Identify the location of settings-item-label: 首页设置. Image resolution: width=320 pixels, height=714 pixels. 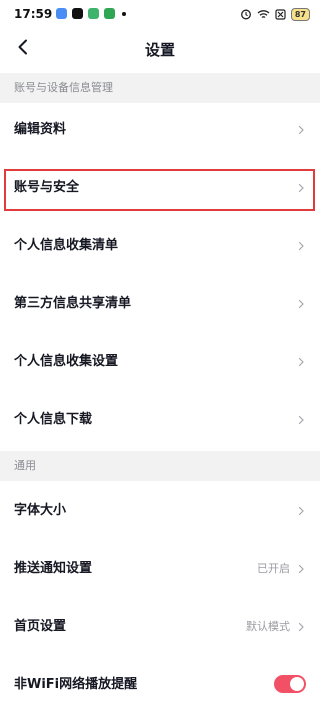
(40, 626).